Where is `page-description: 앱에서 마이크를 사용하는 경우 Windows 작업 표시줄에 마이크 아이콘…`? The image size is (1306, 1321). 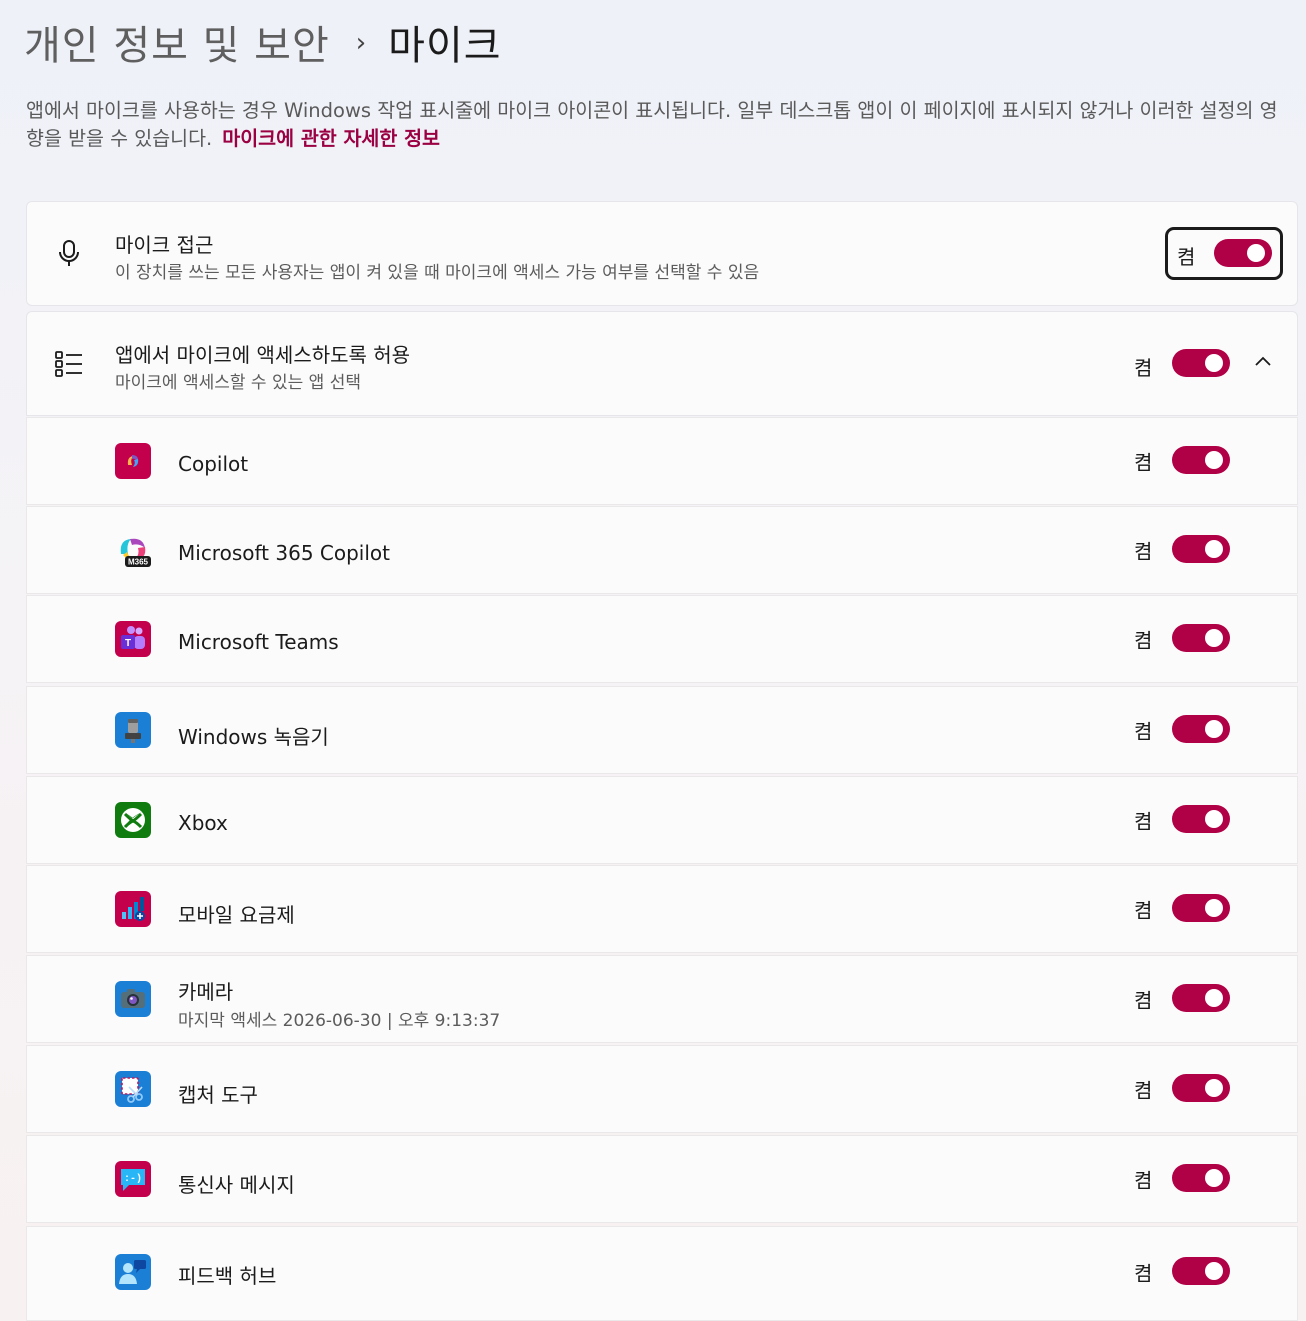 page-description: 앱에서 마이크를 사용하는 경우 Windows 작업 표시줄에 마이크 아이콘… is located at coordinates (660, 125).